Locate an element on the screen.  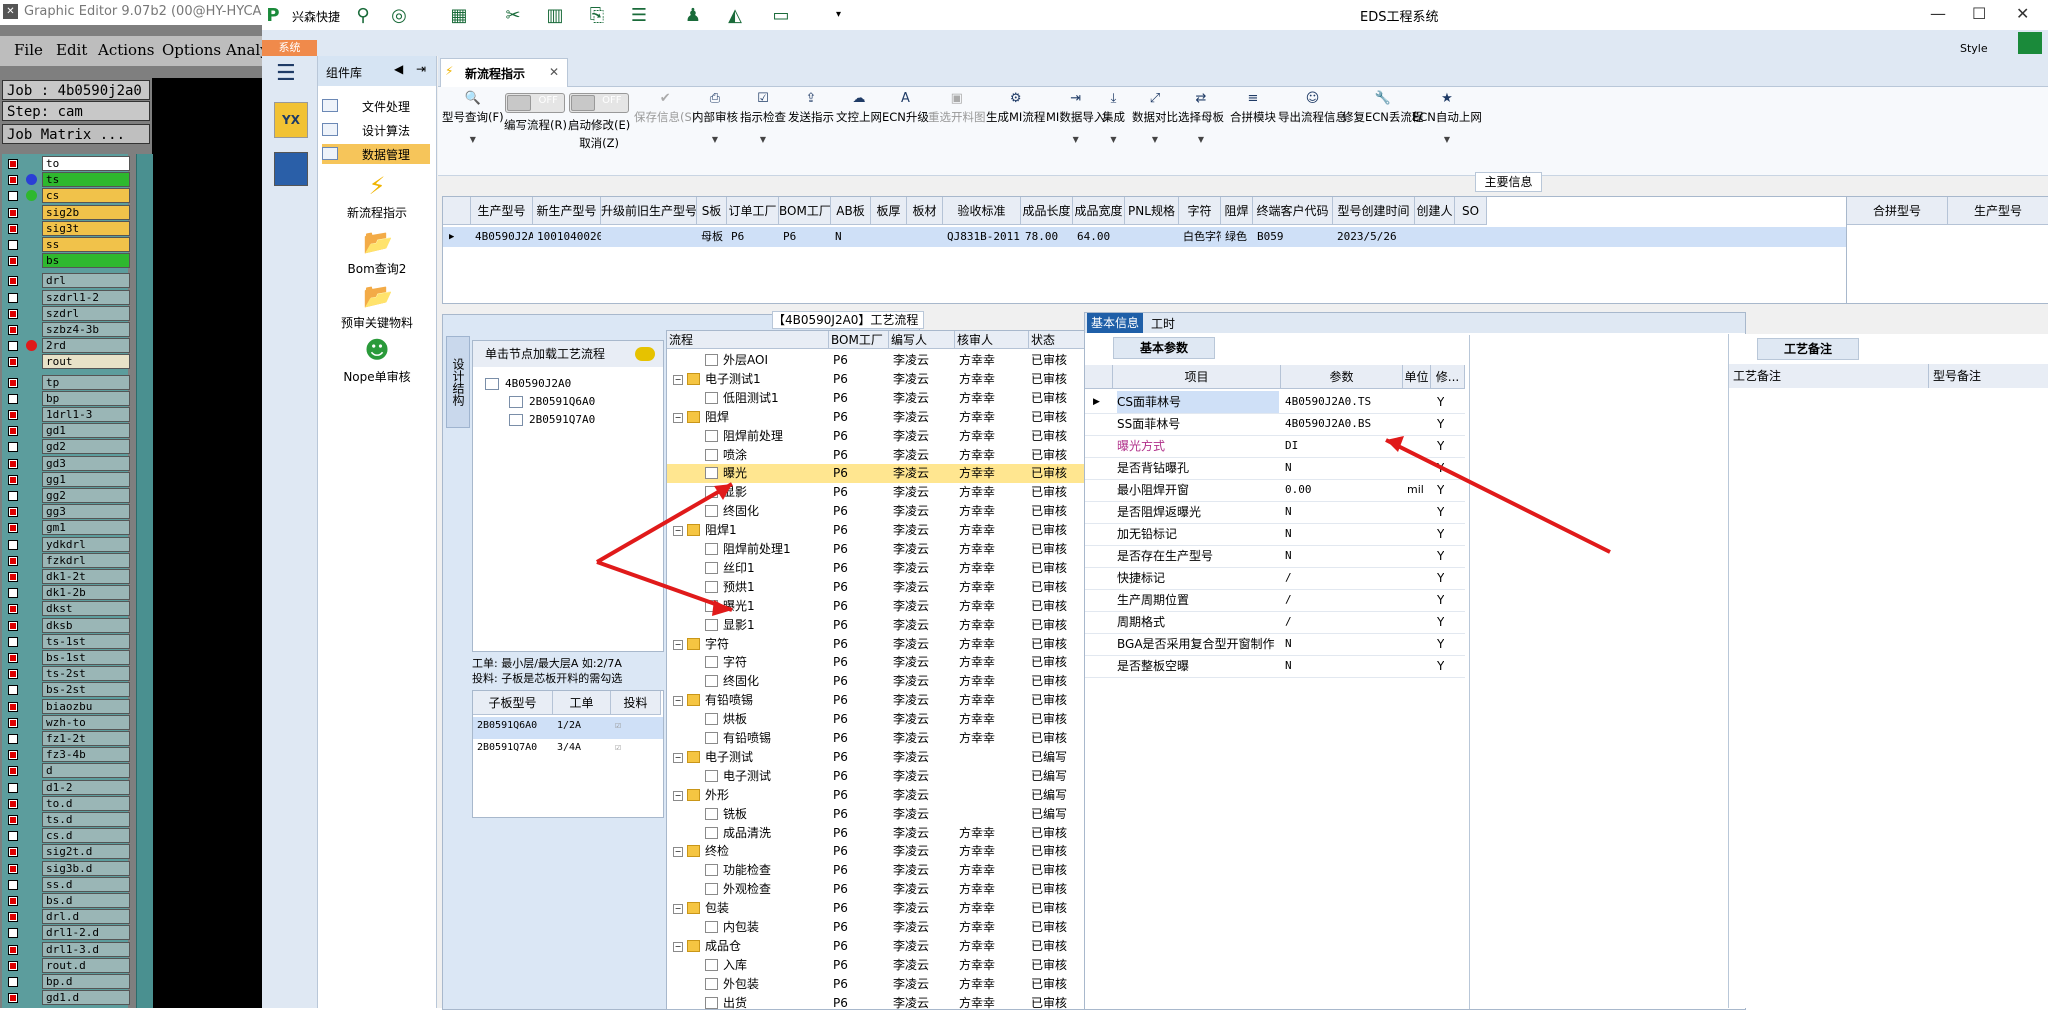
ribbon-button-8: ☁ 文控上网 is located at coordinates (859, 108).